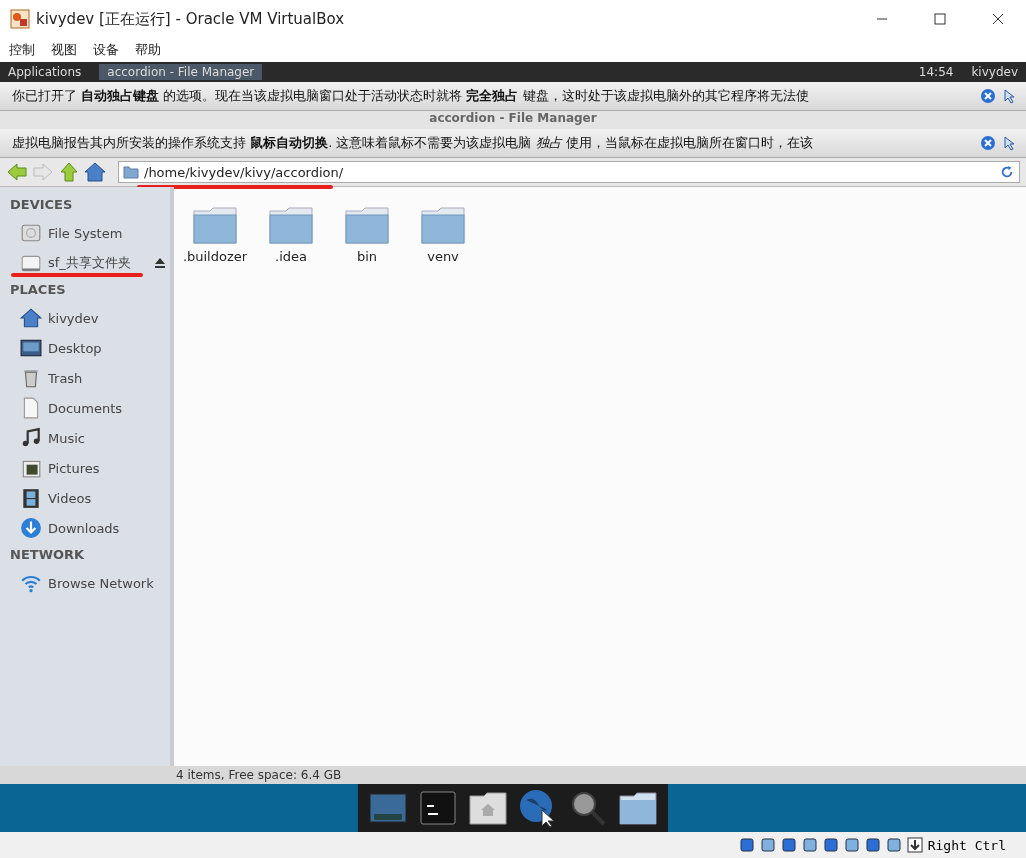  Describe the element at coordinates (85, 378) in the screenshot. I see `sidebar-item: Trash` at that location.